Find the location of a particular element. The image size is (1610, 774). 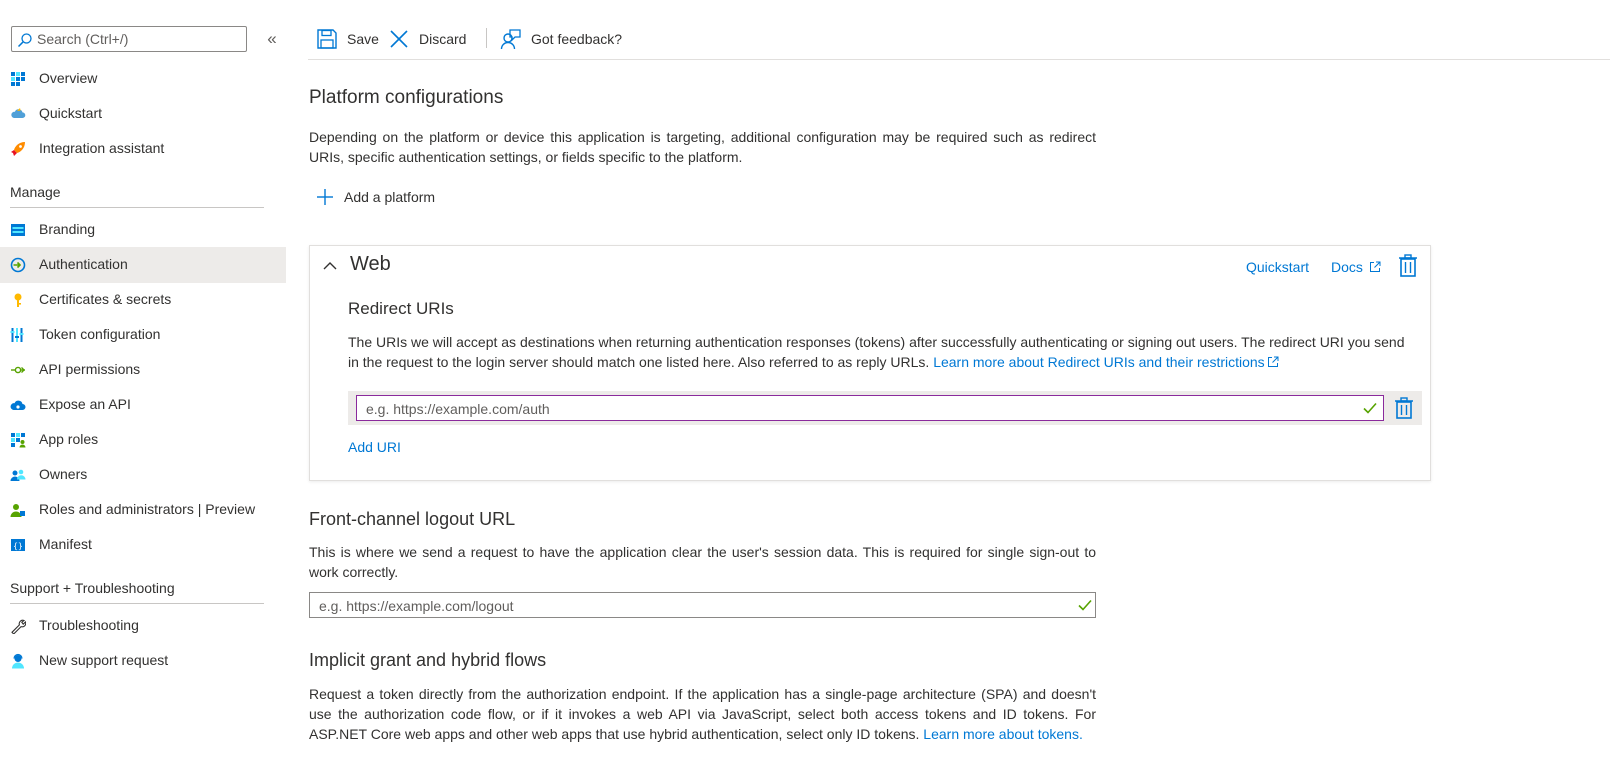

sidebar-item-token-configuration: Token configuration is located at coordinates (143, 335).